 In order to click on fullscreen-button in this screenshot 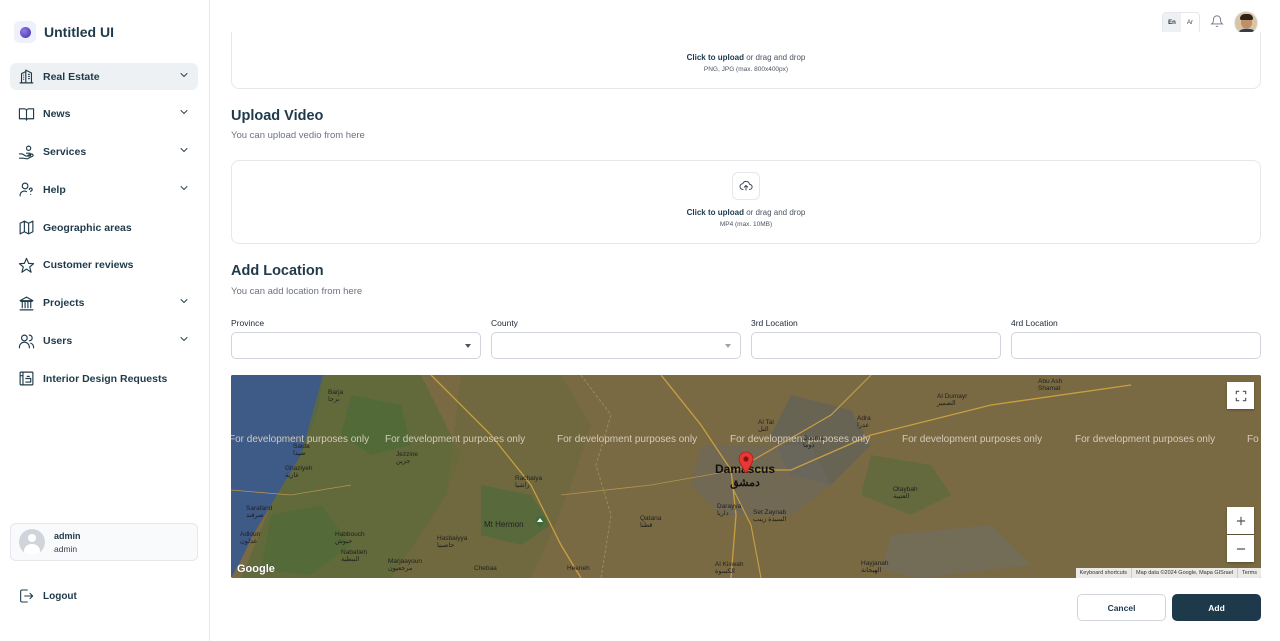, I will do `click(1240, 395)`.